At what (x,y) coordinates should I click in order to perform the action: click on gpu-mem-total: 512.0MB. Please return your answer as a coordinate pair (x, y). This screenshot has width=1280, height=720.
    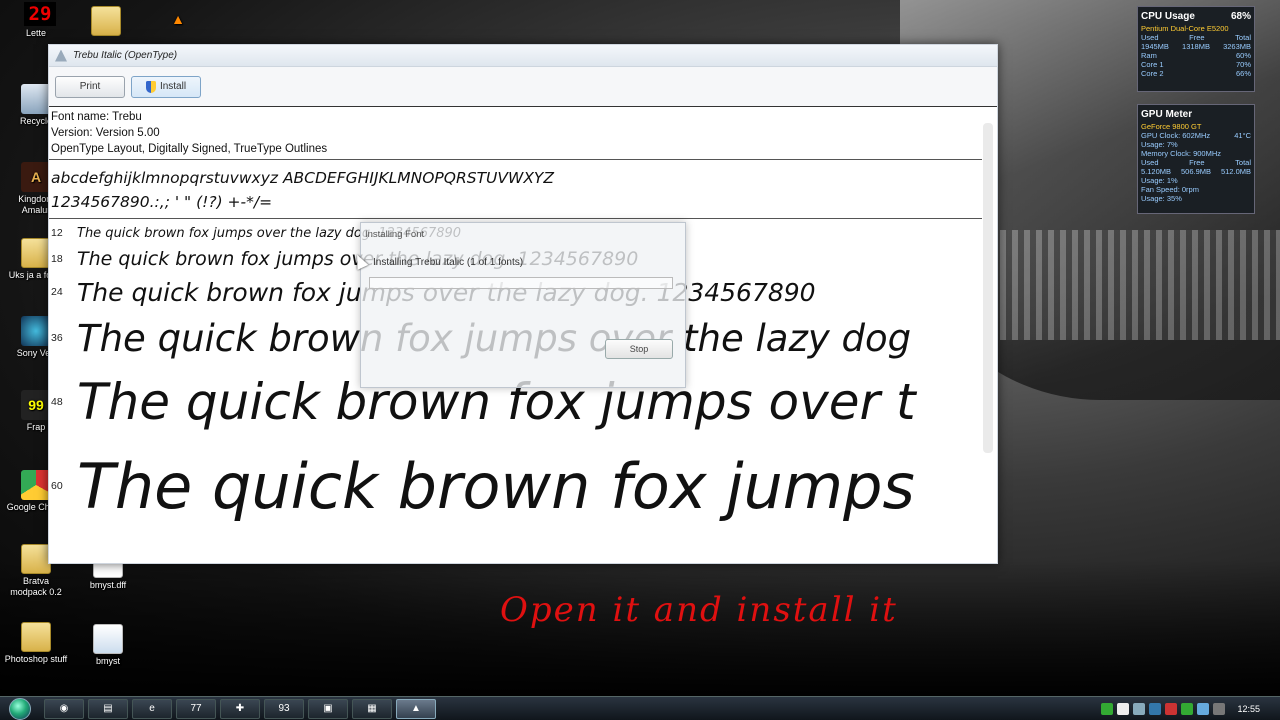
    Looking at the image, I should click on (1235, 171).